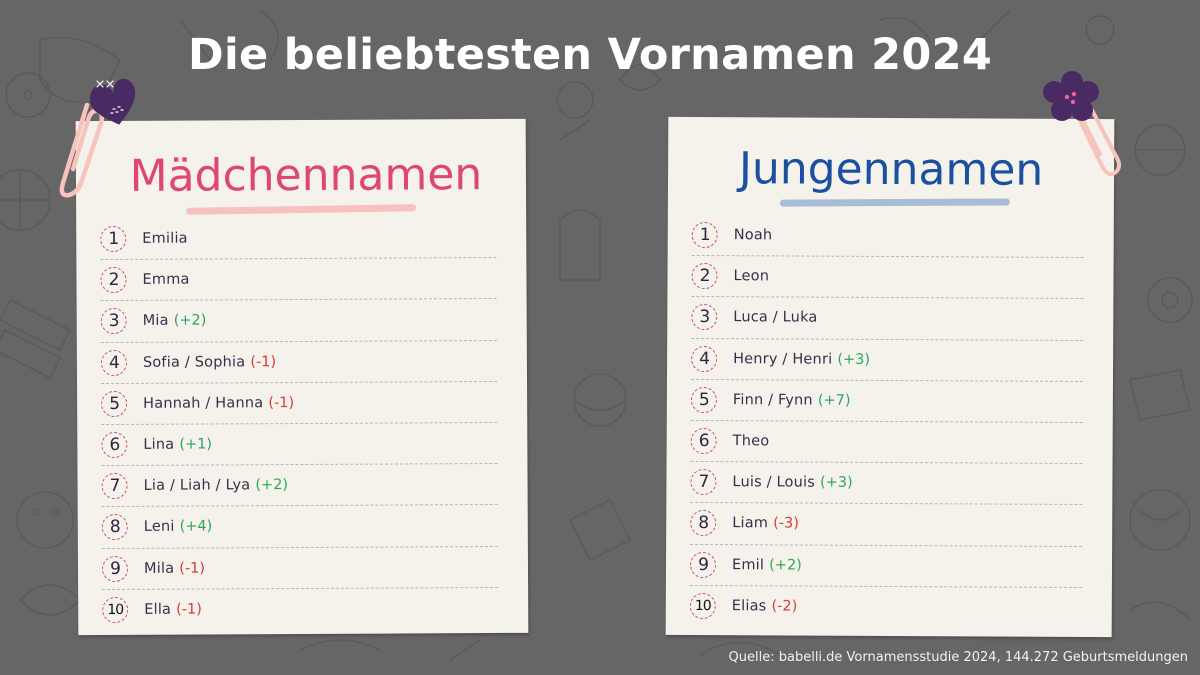 Image resolution: width=1200 pixels, height=675 pixels. Describe the element at coordinates (299, 403) in the screenshot. I see `girls-name-row: 5 Hannah / Hanna (-1)` at that location.